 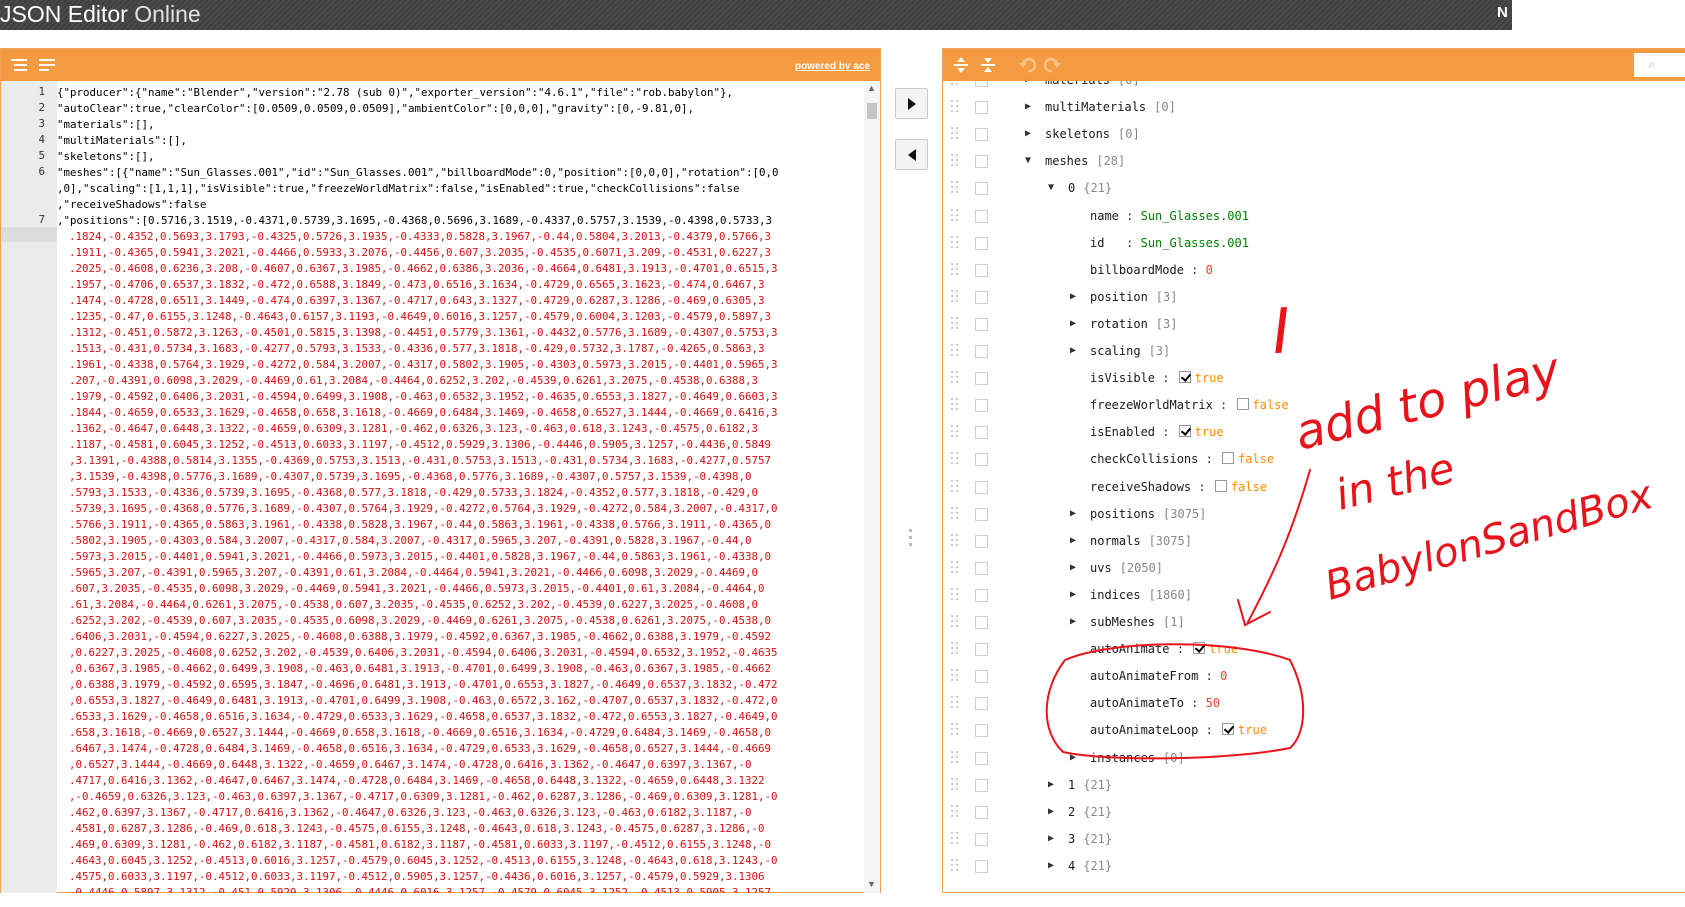 I want to click on collapse-all-icon, so click(x=988, y=67).